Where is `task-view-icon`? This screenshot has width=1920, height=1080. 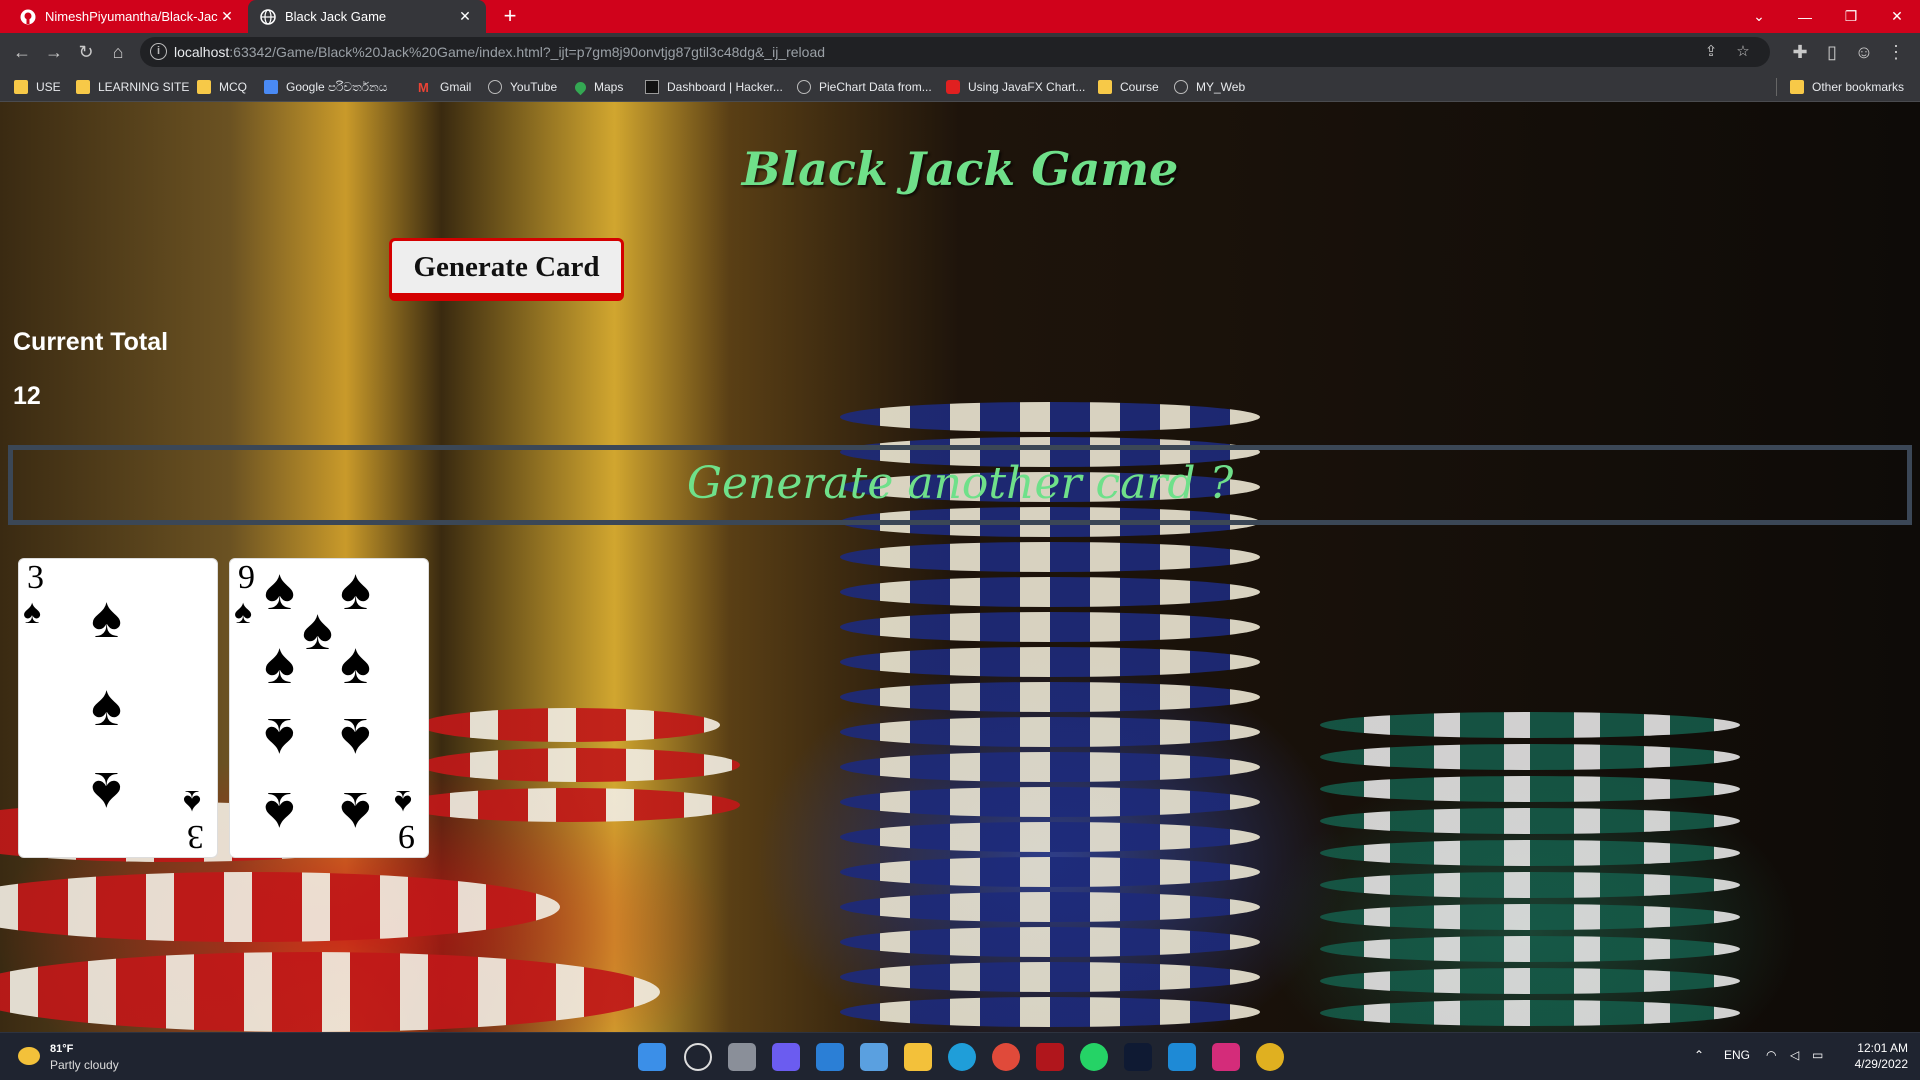
task-view-icon is located at coordinates (742, 1057).